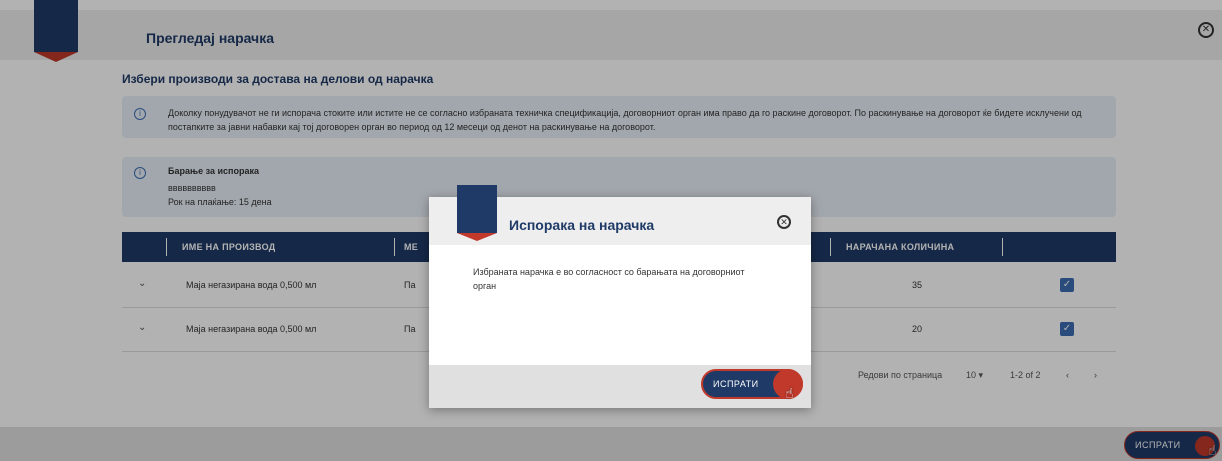  Describe the element at coordinates (582, 225) in the screenshot. I see `modal-title: Испорака на нарачка` at that location.